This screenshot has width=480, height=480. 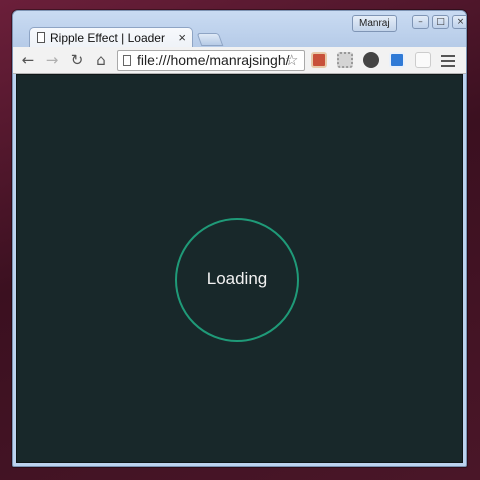 What do you see at coordinates (423, 60) in the screenshot?
I see `shortcut-icon` at bounding box center [423, 60].